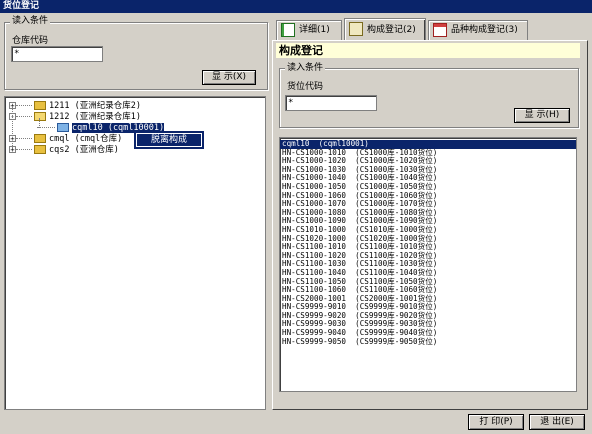 Image resolution: width=592 pixels, height=434 pixels. I want to click on tab-label: 品种构成登记(3), so click(484, 30).